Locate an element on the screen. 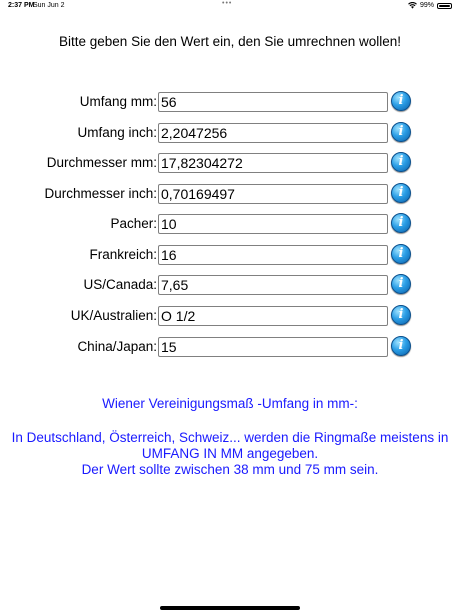 This screenshot has width=460, height=614. multitasking-dots: ••• is located at coordinates (227, 3).